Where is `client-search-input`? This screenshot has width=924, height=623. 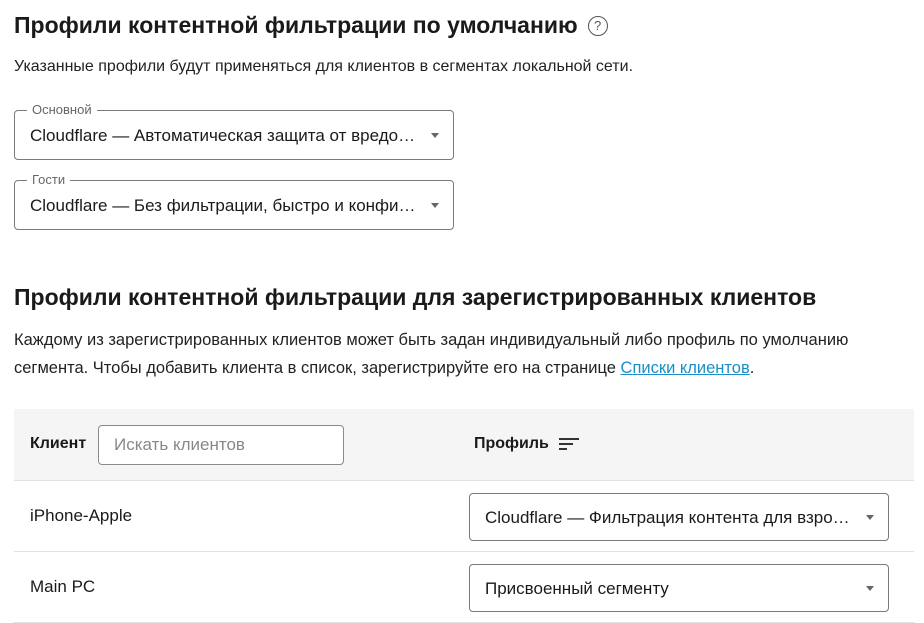 client-search-input is located at coordinates (221, 445).